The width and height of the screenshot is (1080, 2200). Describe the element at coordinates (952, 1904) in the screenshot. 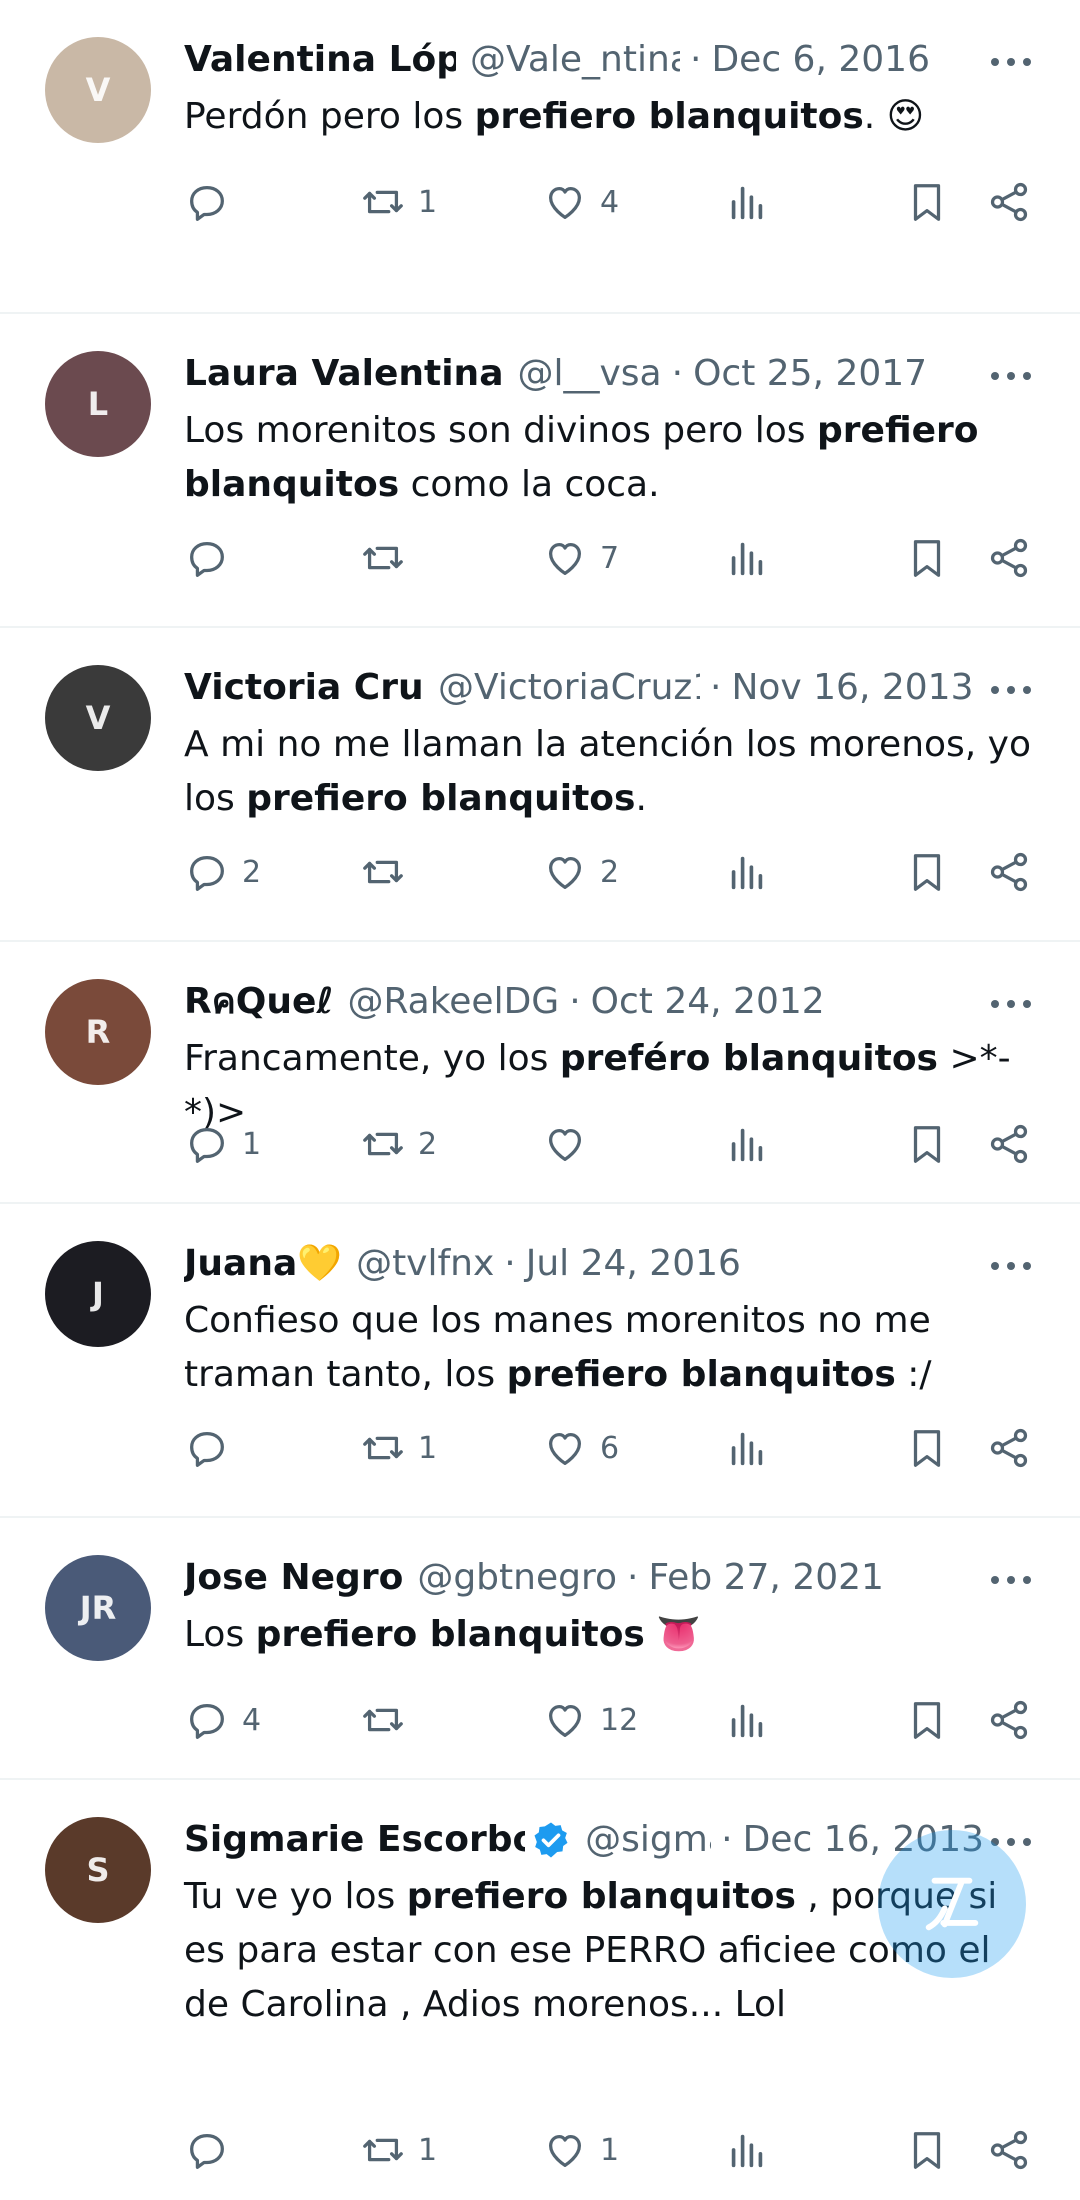

I see `compose-button` at that location.